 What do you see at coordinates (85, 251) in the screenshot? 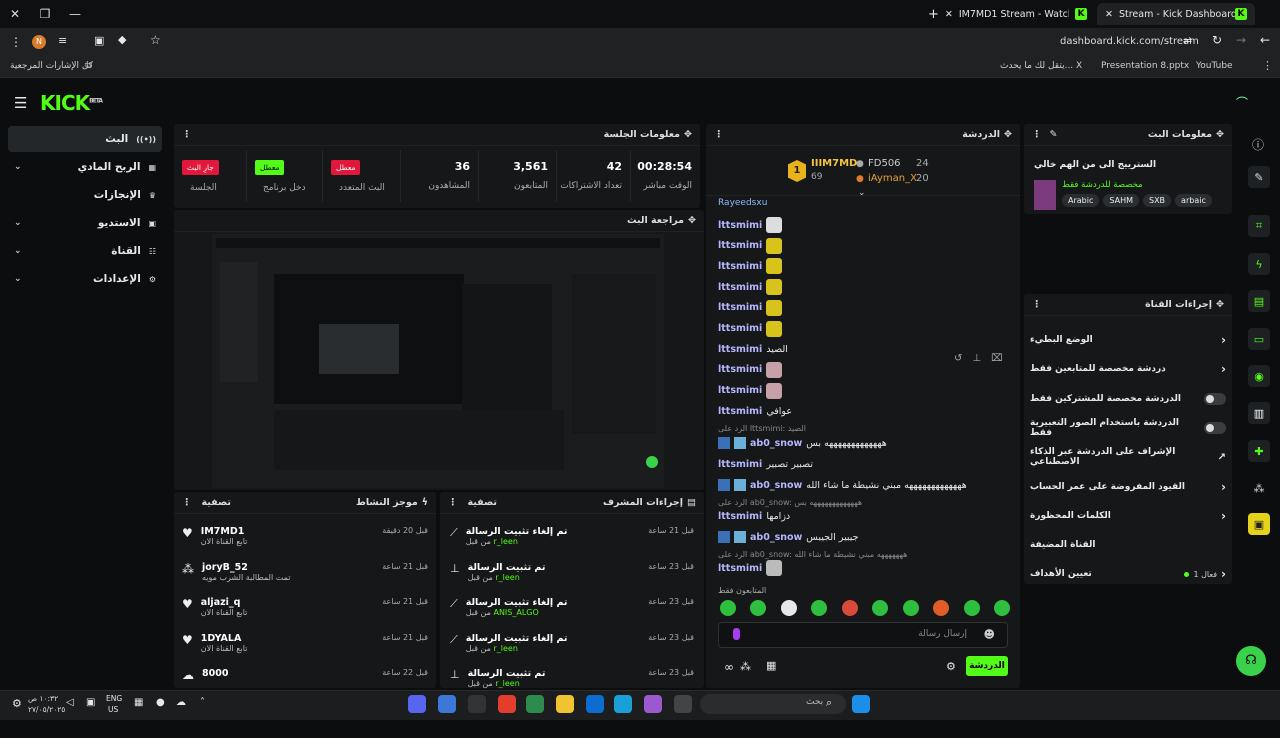
I see `sidebar-item: ⌄ القناة ☷` at bounding box center [85, 251].